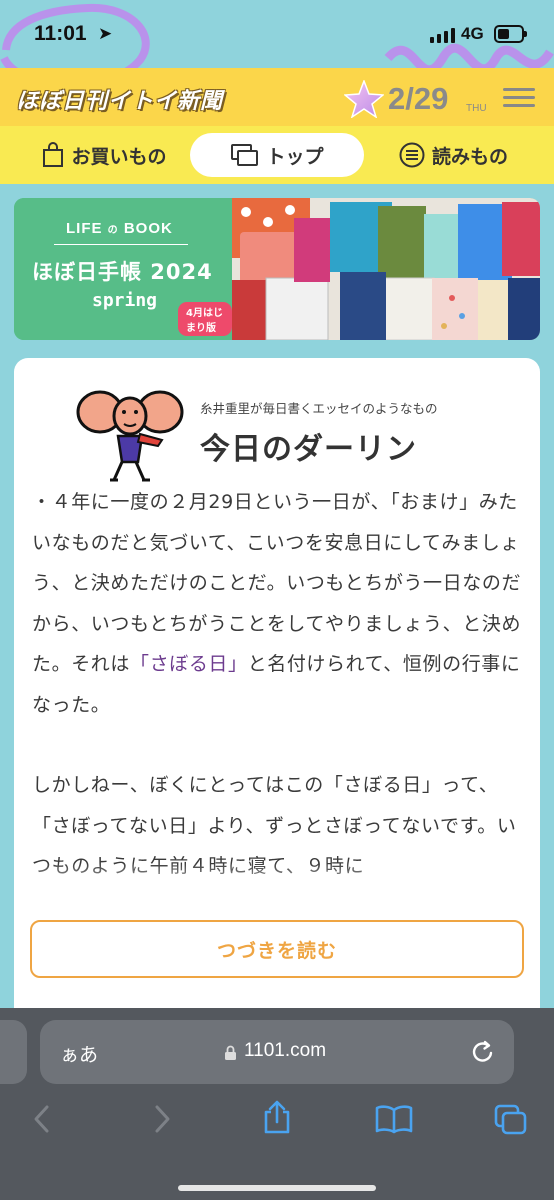 The width and height of the screenshot is (554, 1200). I want to click on windows-icon, so click(245, 155).